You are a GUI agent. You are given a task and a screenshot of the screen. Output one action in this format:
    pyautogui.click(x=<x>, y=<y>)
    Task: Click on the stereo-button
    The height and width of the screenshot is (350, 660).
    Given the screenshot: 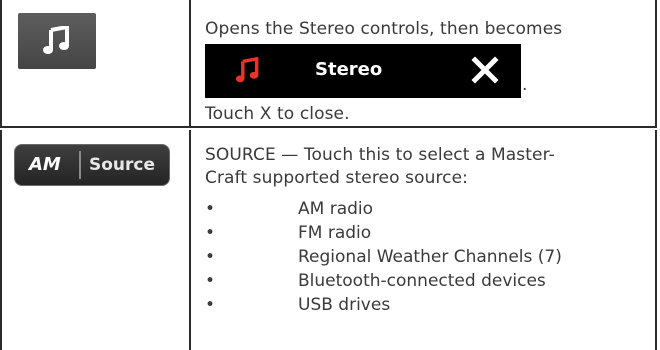 What is the action you would take?
    pyautogui.click(x=57, y=41)
    